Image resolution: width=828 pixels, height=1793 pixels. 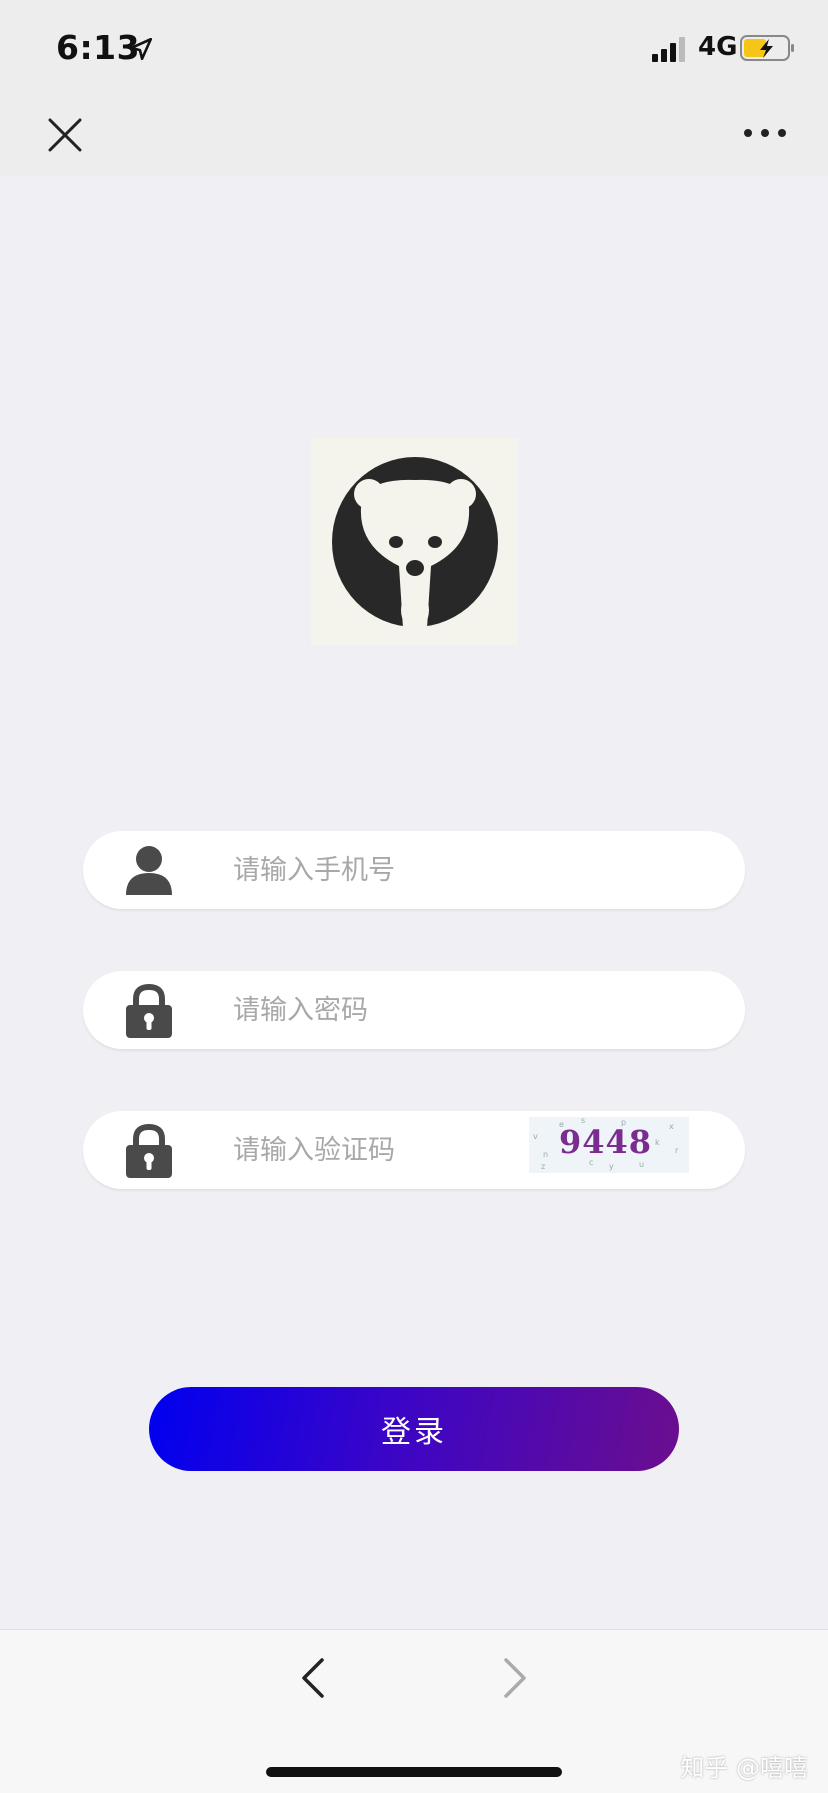 I want to click on signal-bars-icon, so click(x=668, y=49).